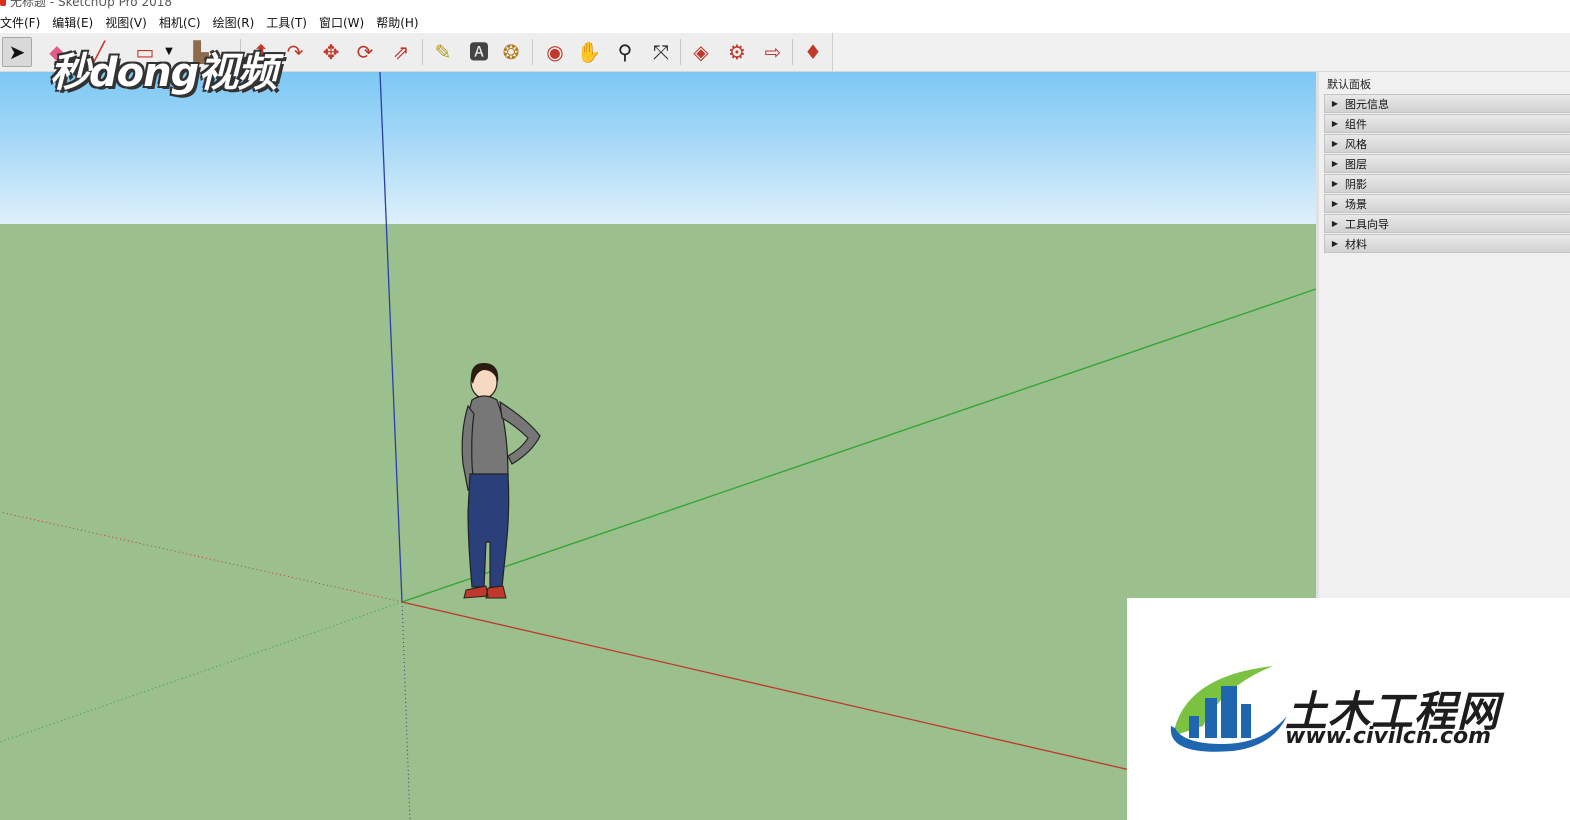  I want to click on select-arrow-icon: ➤, so click(17, 52).